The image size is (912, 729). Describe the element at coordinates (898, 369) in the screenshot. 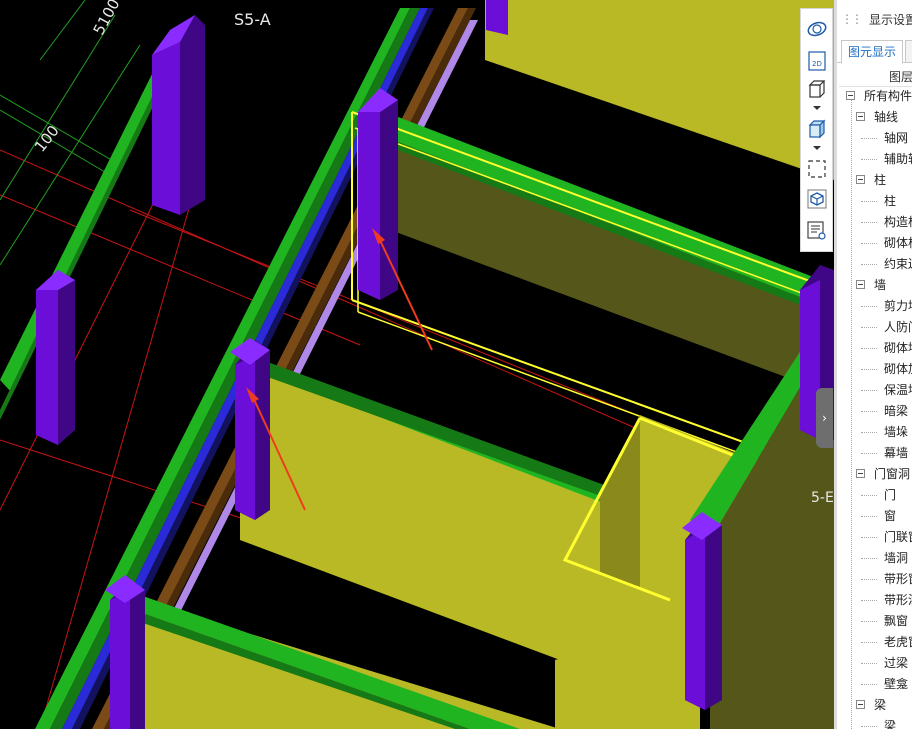

I see `tree-item-label: 砌体加` at that location.